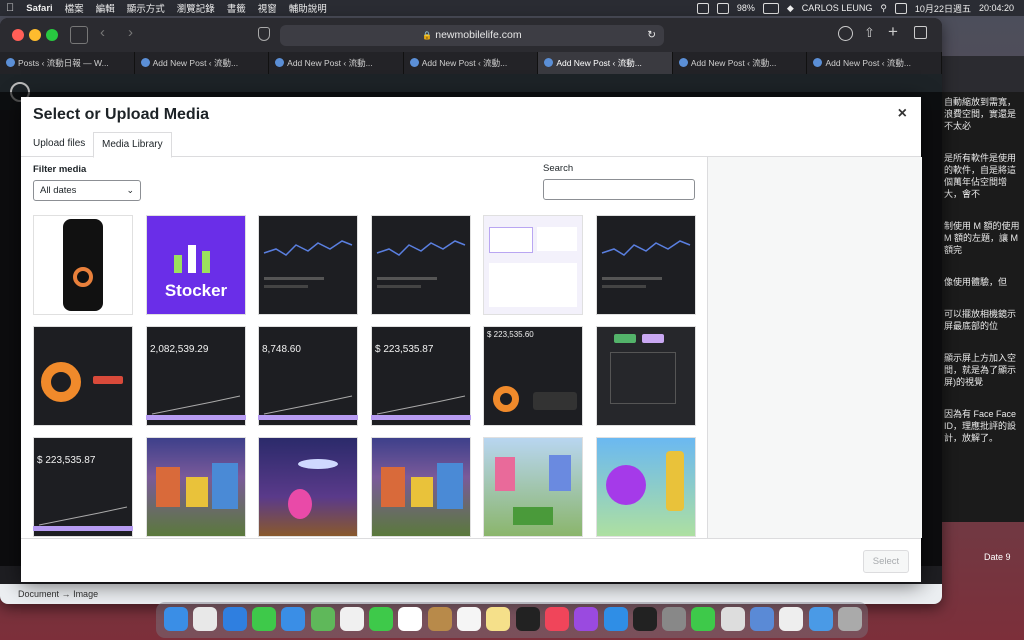 The height and width of the screenshot is (640, 1024). What do you see at coordinates (644, 619) in the screenshot?
I see `activity-monitor-icon` at bounding box center [644, 619].